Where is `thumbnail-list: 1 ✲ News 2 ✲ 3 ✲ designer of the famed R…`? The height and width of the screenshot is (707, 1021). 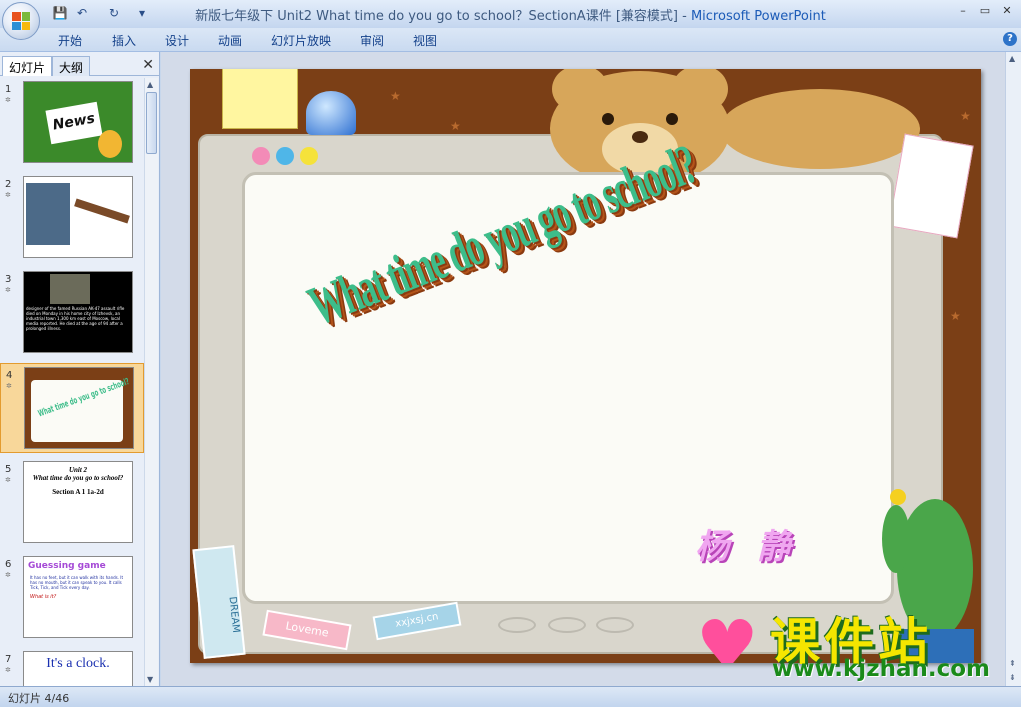 thumbnail-list: 1 ✲ News 2 ✲ 3 ✲ designer of the famed R… is located at coordinates (72, 382).